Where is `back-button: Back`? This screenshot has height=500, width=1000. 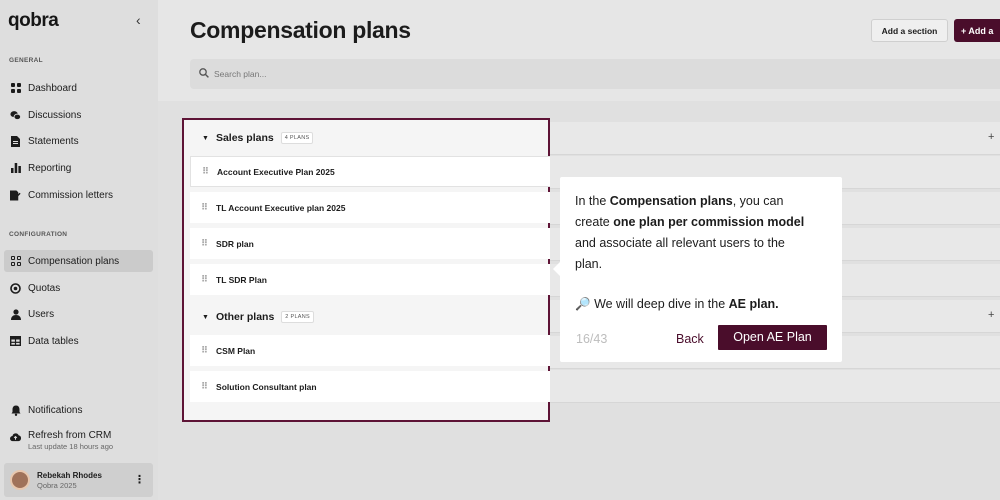 back-button: Back is located at coordinates (690, 339).